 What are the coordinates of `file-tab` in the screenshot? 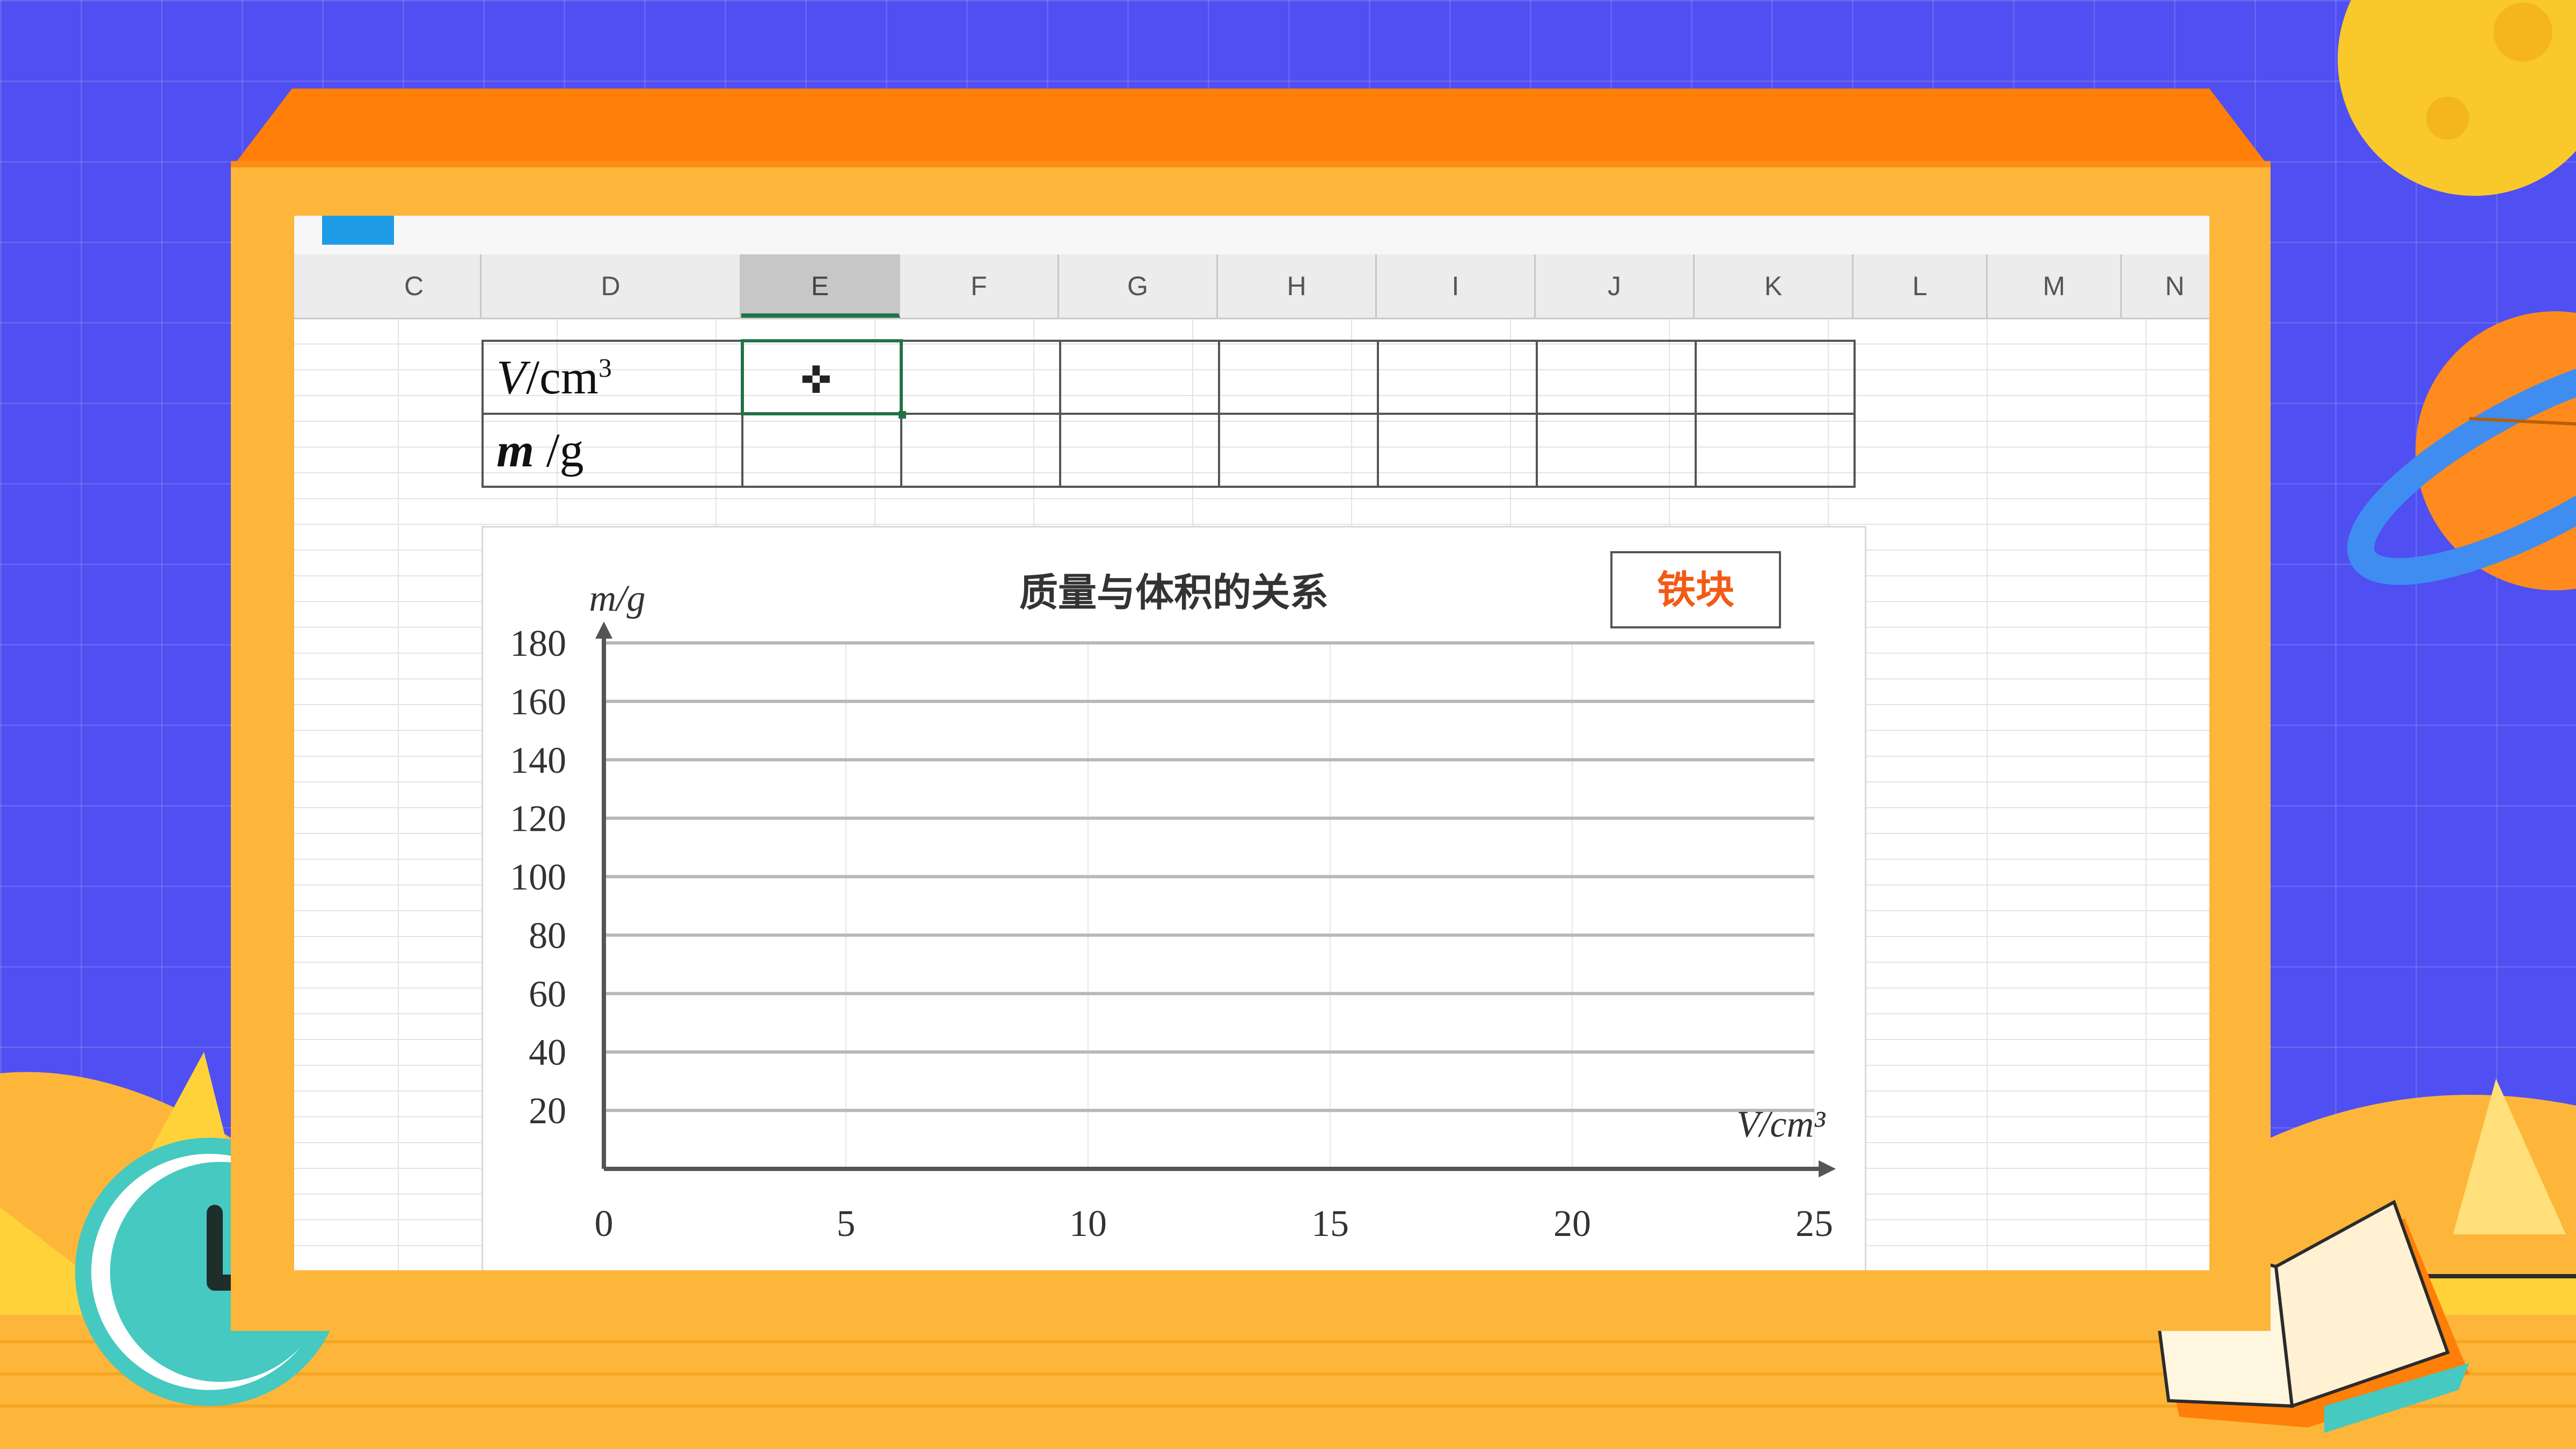 It's located at (358, 230).